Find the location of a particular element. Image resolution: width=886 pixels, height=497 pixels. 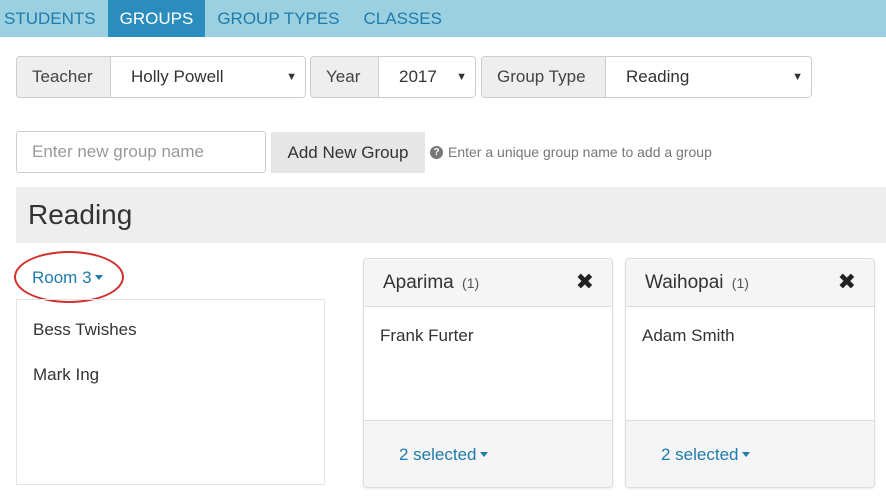

add-new-group-button: Add New Group is located at coordinates (348, 152).